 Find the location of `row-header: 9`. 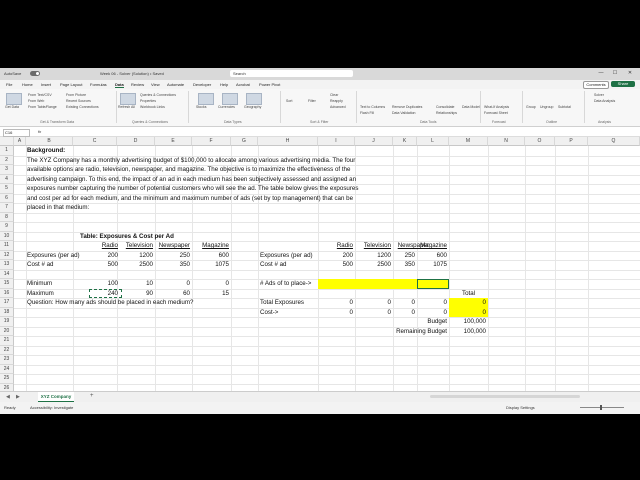

row-header: 9 is located at coordinates (7, 227).